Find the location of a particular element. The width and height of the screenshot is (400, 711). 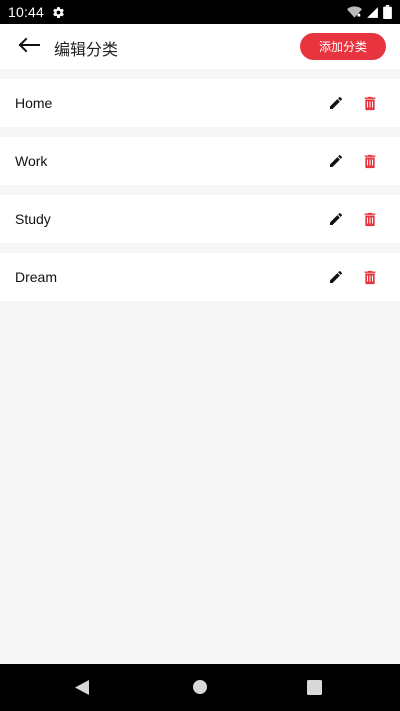

category-label: Work is located at coordinates (31, 161).